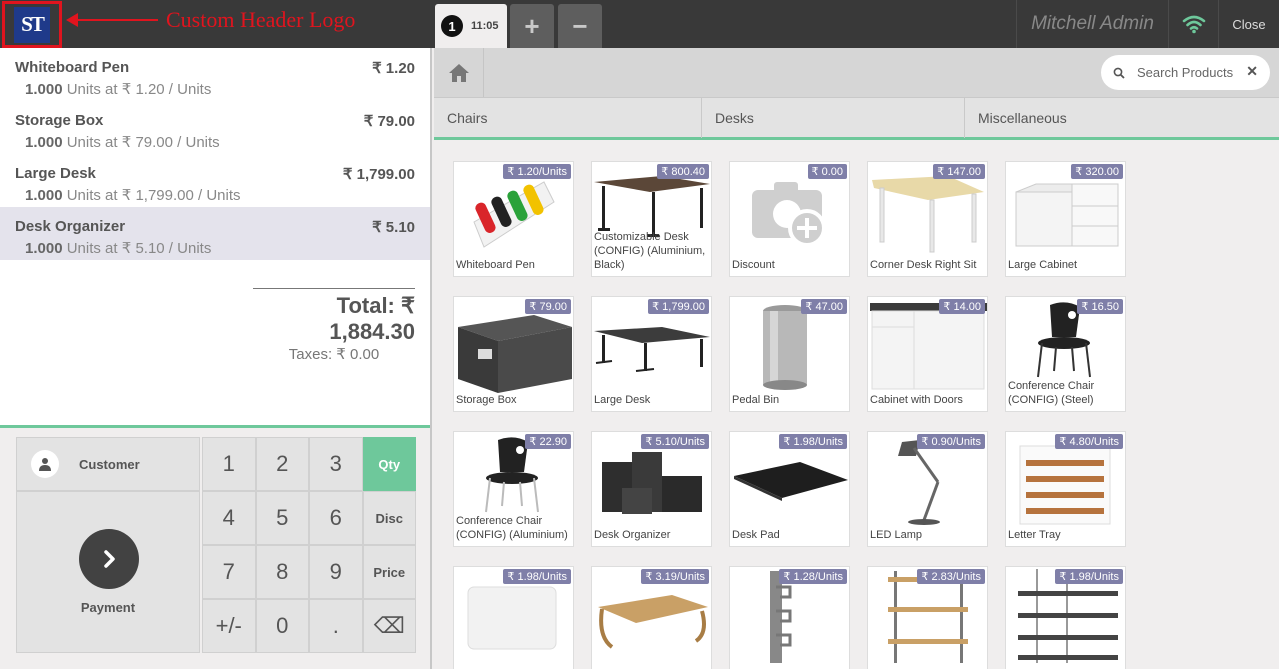 This screenshot has width=1279, height=669. What do you see at coordinates (452, 26) in the screenshot?
I see `order-number-badge: 1` at bounding box center [452, 26].